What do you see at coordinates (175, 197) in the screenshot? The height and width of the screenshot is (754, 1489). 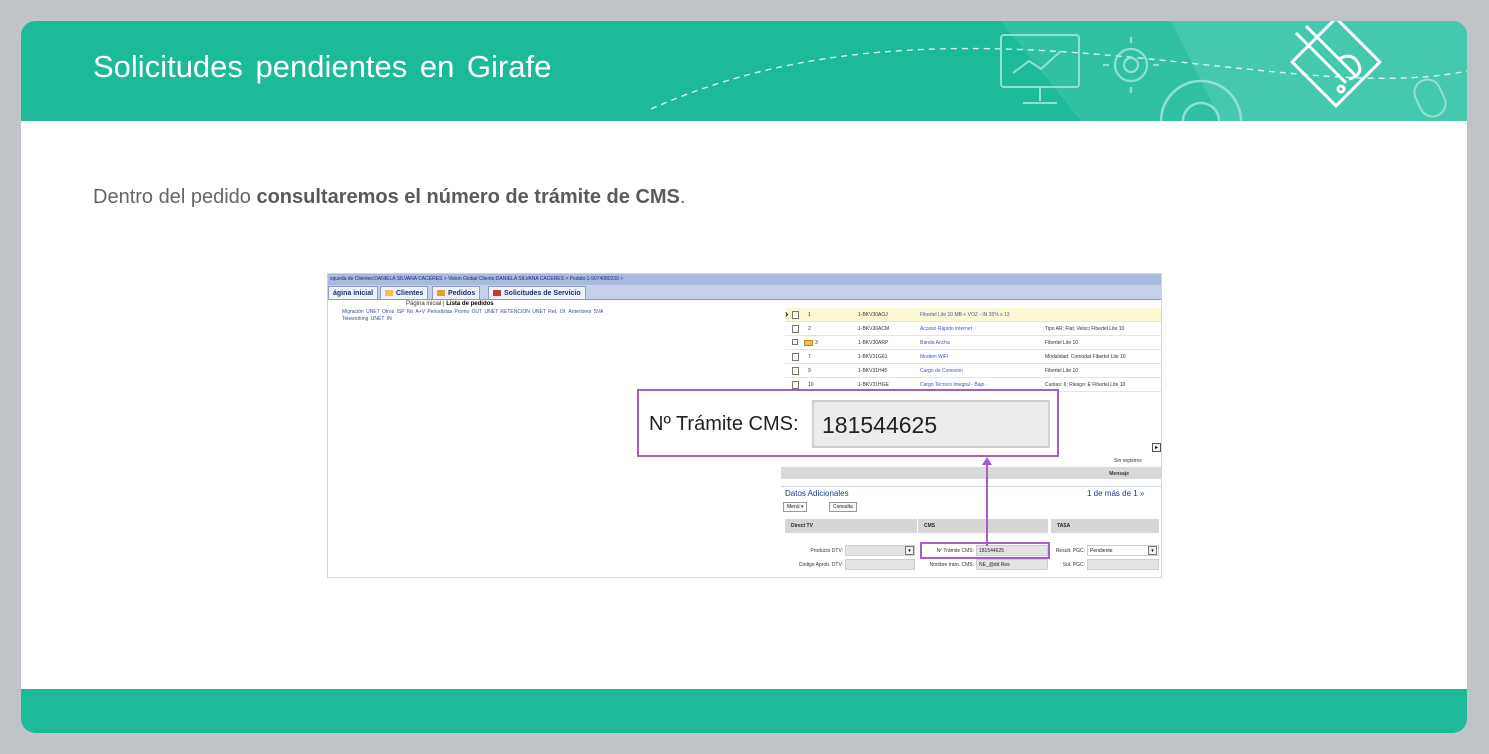 I see `intro-prefix: Dentro del pedido` at bounding box center [175, 197].